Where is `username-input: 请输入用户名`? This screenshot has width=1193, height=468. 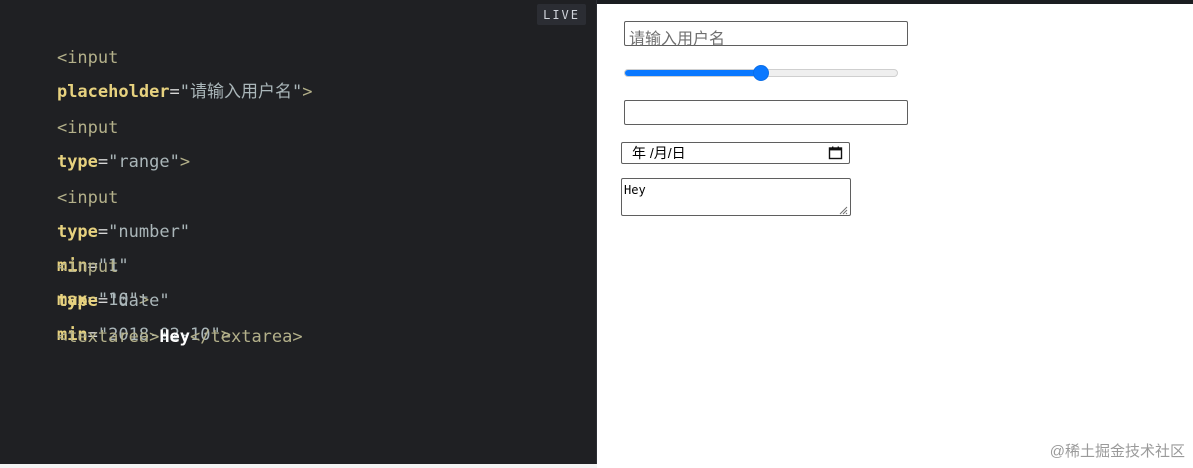 username-input: 请输入用户名 is located at coordinates (766, 34).